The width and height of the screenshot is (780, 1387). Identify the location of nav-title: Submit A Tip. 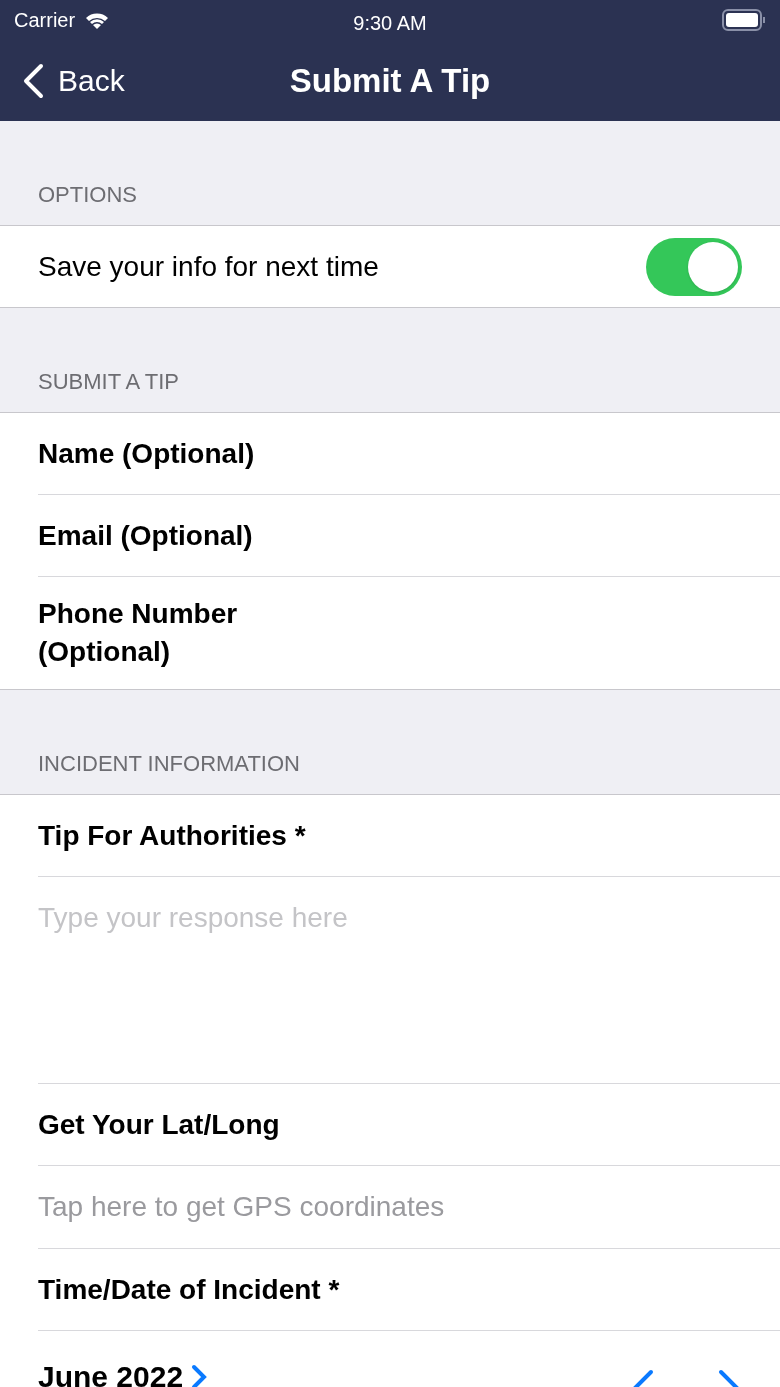
(390, 80).